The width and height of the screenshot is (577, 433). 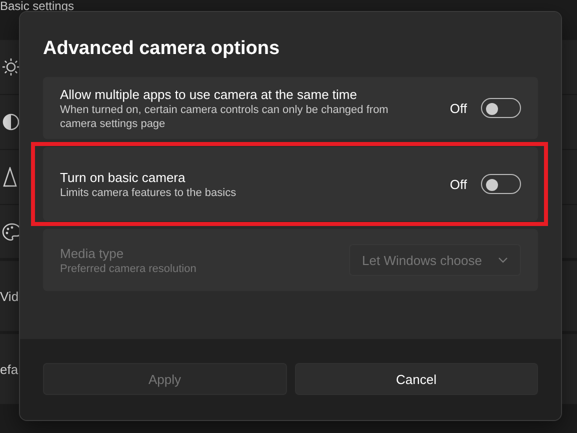 I want to click on setting-title: Media type, so click(x=92, y=253).